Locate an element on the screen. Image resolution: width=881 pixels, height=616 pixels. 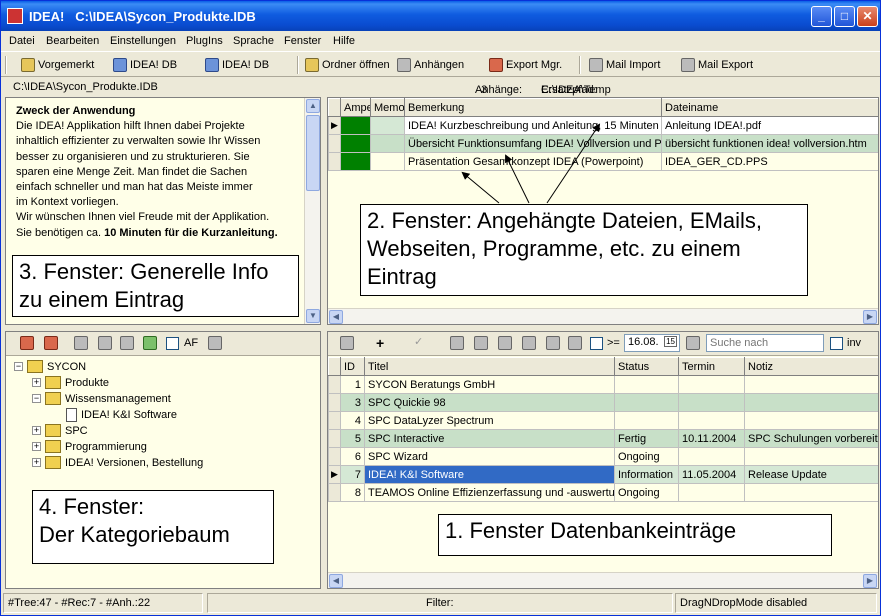
titel-cell: SPC Quickie 98 is located at coordinates (489, 402).